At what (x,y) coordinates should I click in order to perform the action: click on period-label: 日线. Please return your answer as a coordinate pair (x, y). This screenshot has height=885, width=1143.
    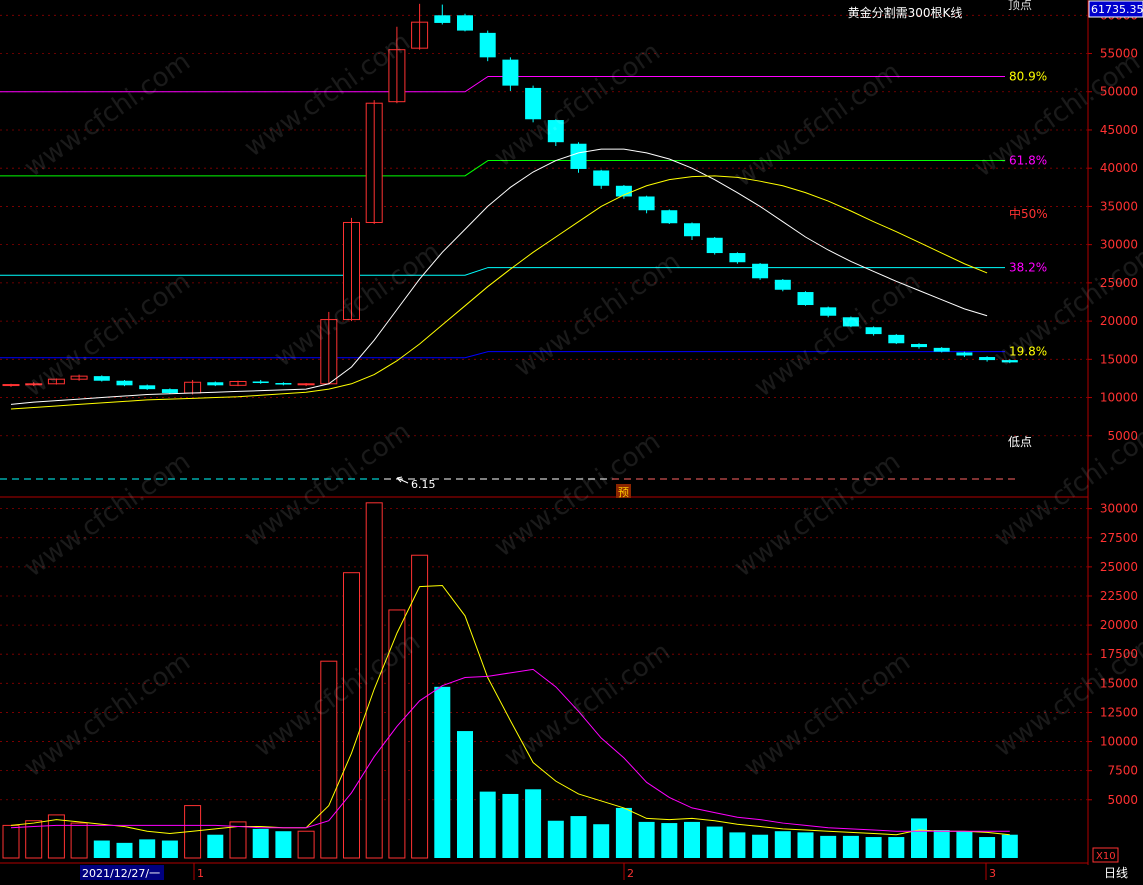
    Looking at the image, I should click on (1116, 873).